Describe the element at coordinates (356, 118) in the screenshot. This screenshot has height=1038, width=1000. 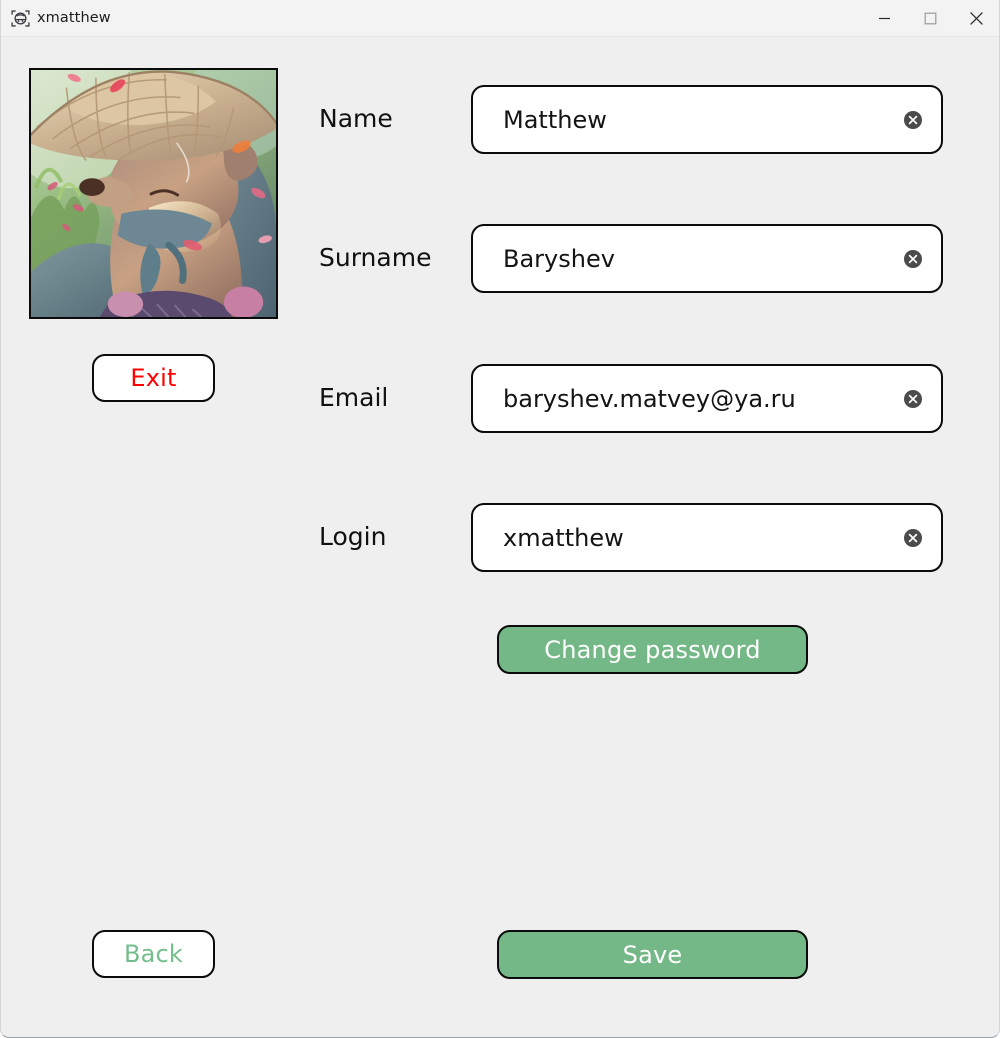
I see `label-name: Name` at that location.